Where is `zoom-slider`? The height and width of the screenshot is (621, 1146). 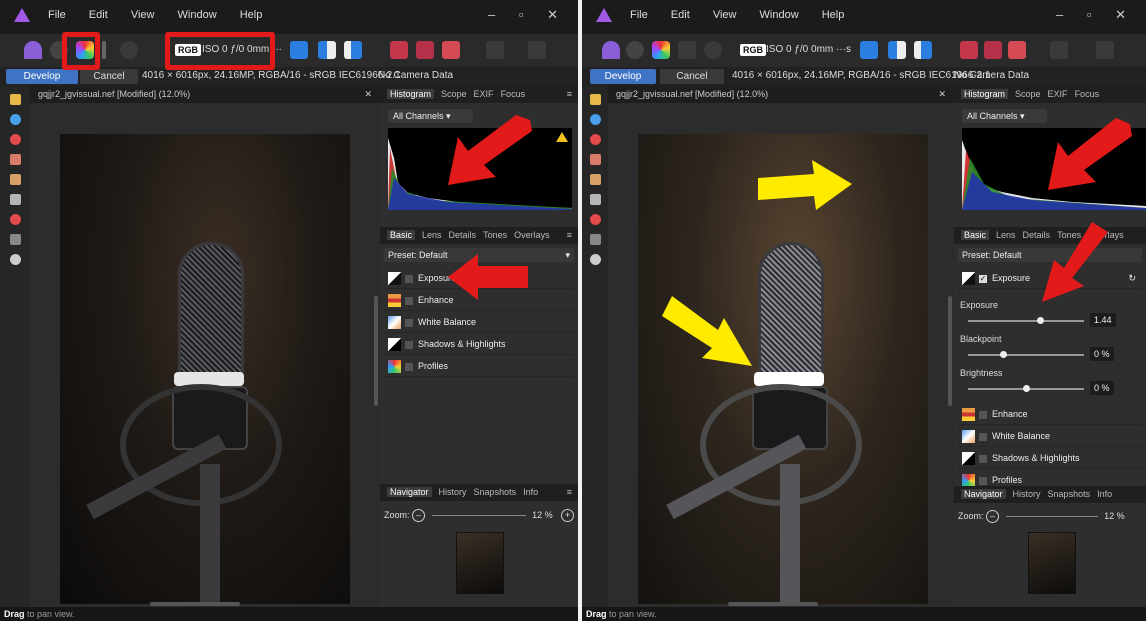
zoom-slider is located at coordinates (478, 515).